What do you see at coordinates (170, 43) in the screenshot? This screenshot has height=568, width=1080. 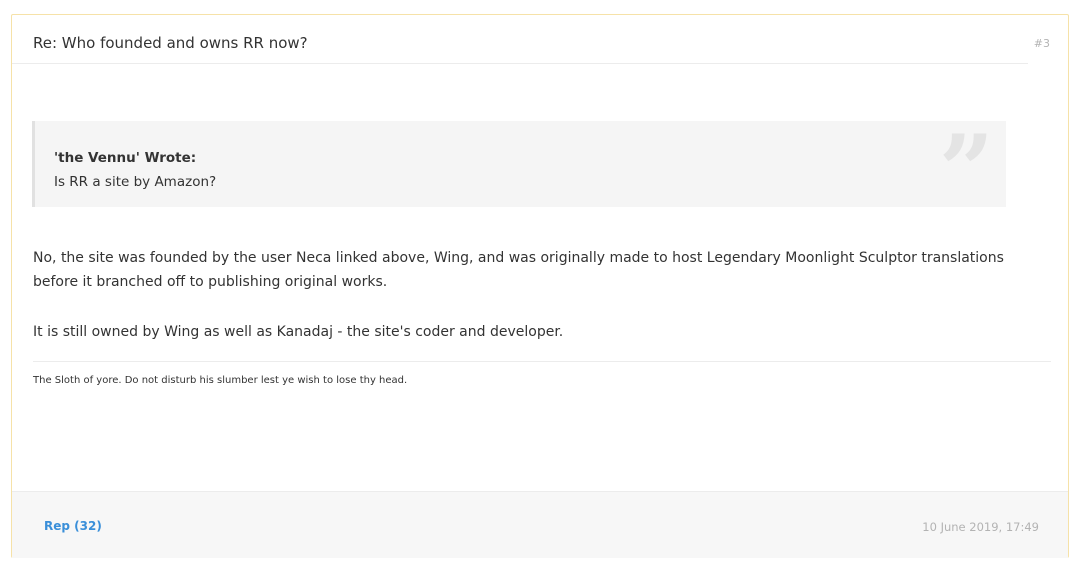 I see `post-title: Re: Who founded and owns RR now?` at bounding box center [170, 43].